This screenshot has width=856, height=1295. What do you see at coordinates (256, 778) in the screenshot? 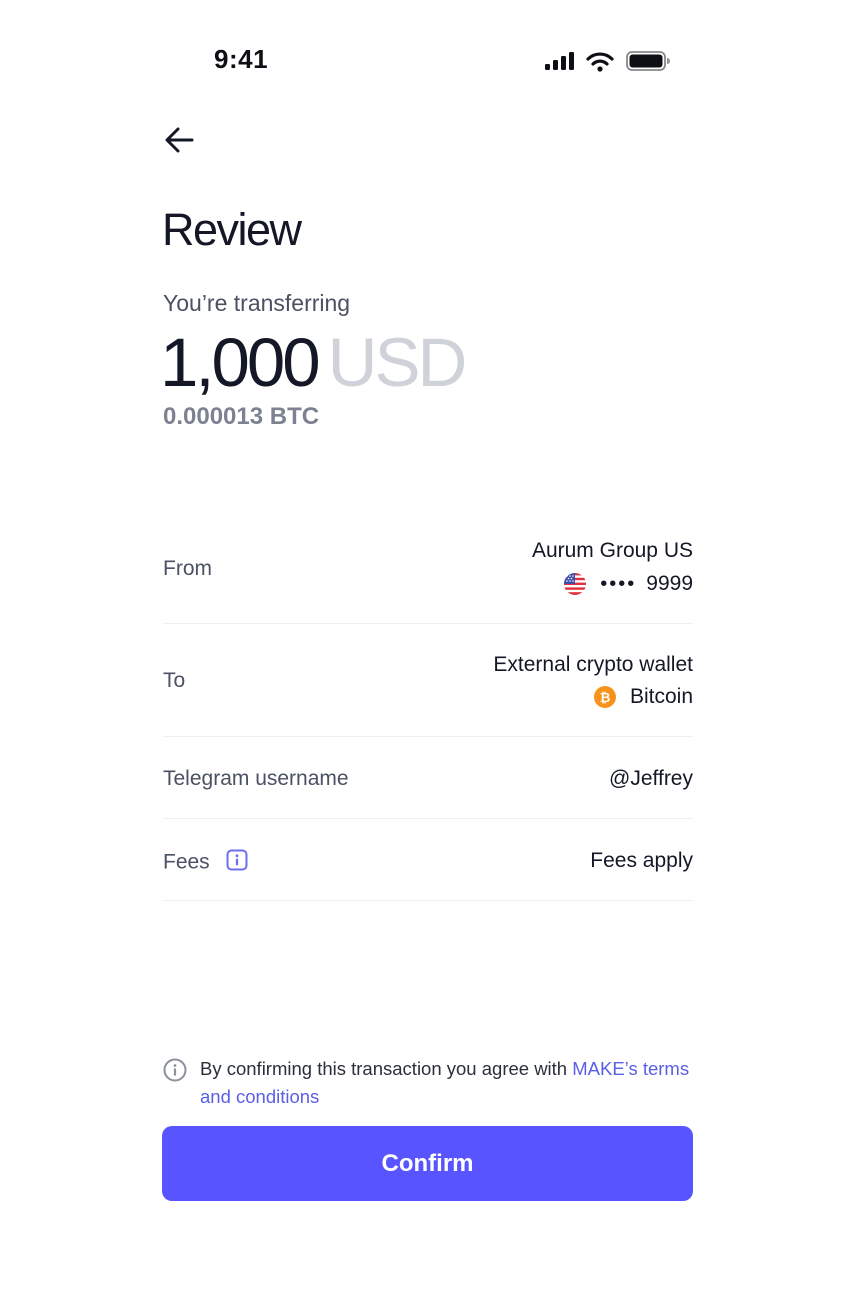
I see `telegram-label: Telegram username` at bounding box center [256, 778].